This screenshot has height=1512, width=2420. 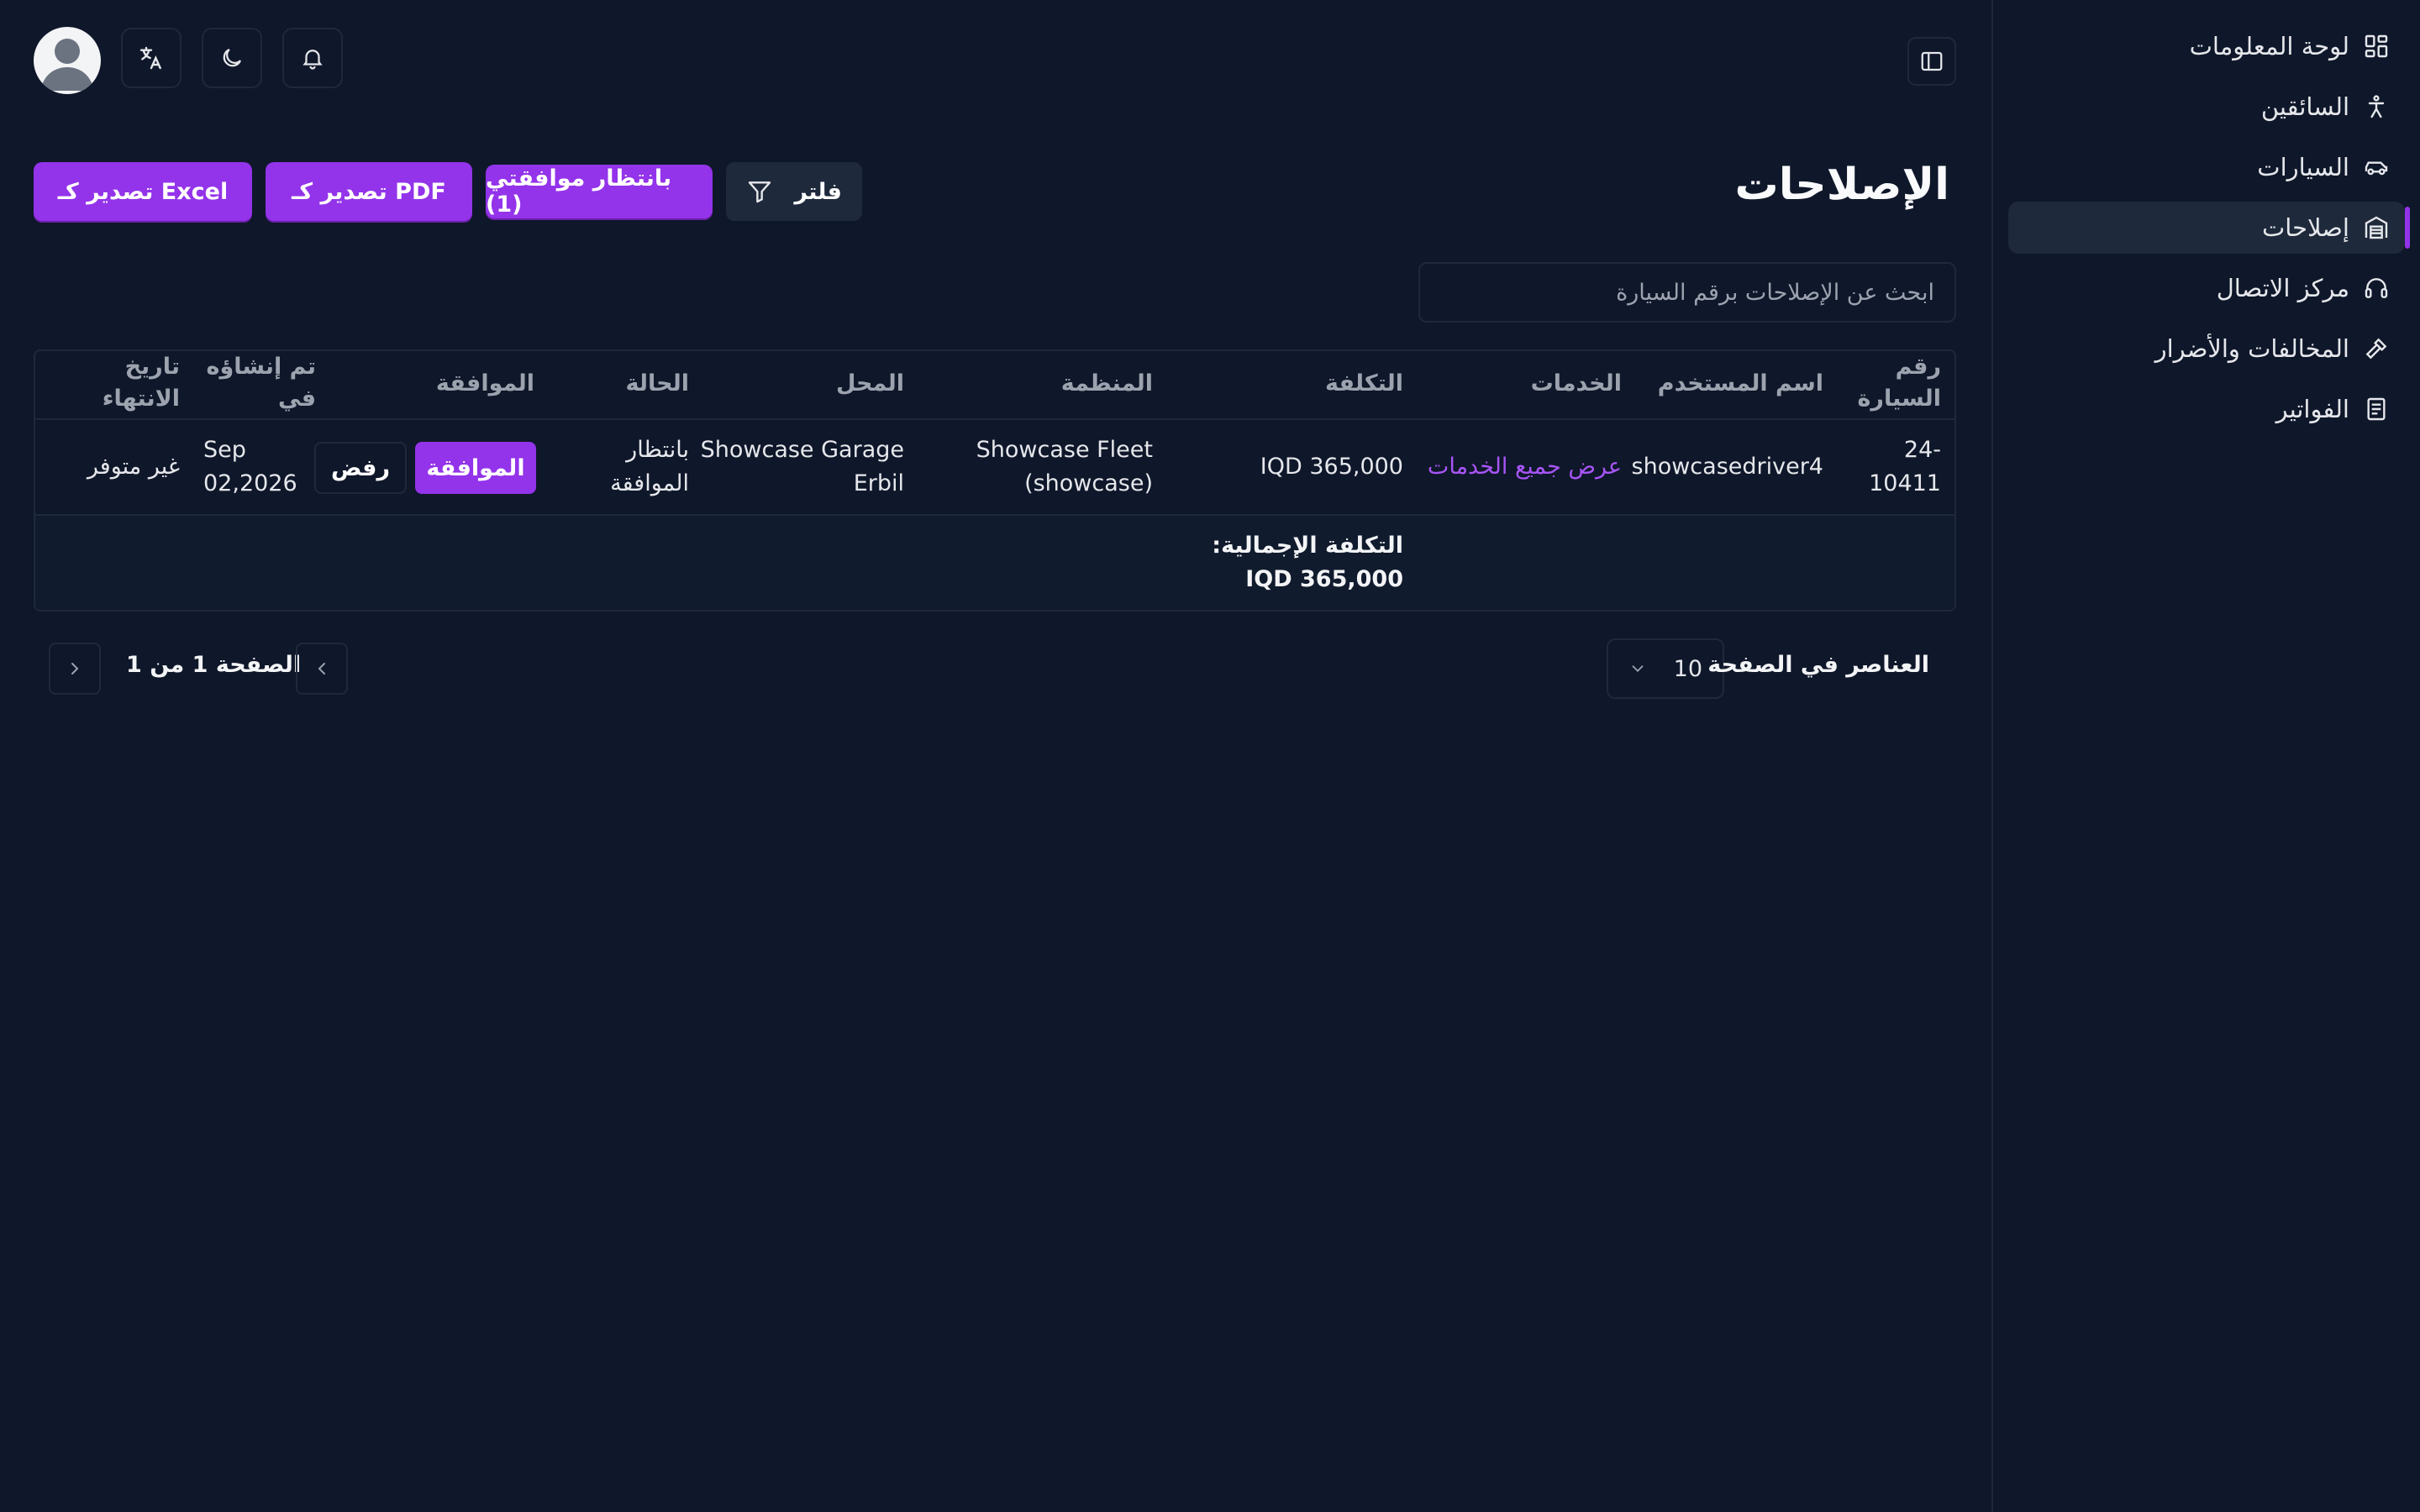 I want to click on sidebar-toggle-button, so click(x=1931, y=61).